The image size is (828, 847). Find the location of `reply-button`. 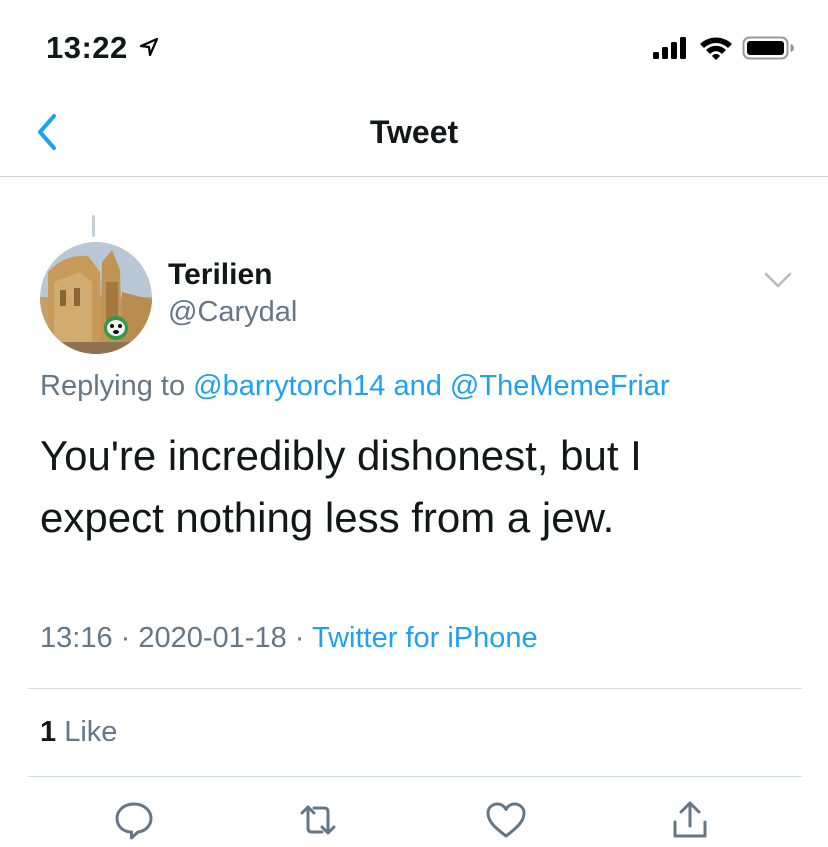

reply-button is located at coordinates (134, 820).